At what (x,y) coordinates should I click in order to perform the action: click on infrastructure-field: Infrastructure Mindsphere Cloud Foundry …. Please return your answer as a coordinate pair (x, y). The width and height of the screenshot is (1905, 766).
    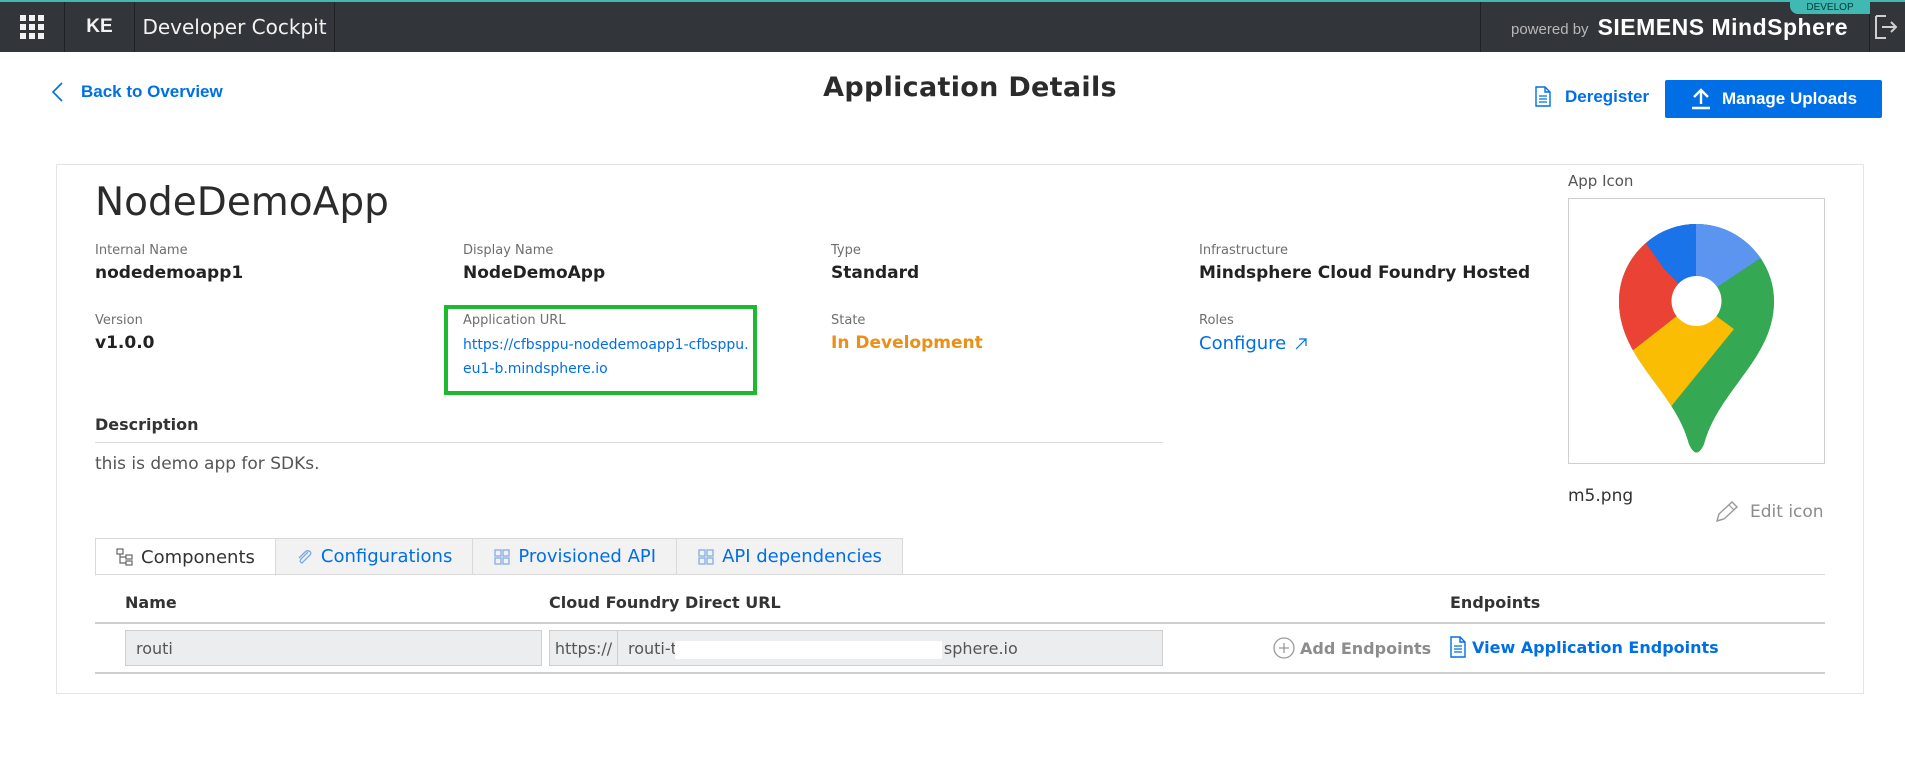
    Looking at the image, I should click on (1364, 263).